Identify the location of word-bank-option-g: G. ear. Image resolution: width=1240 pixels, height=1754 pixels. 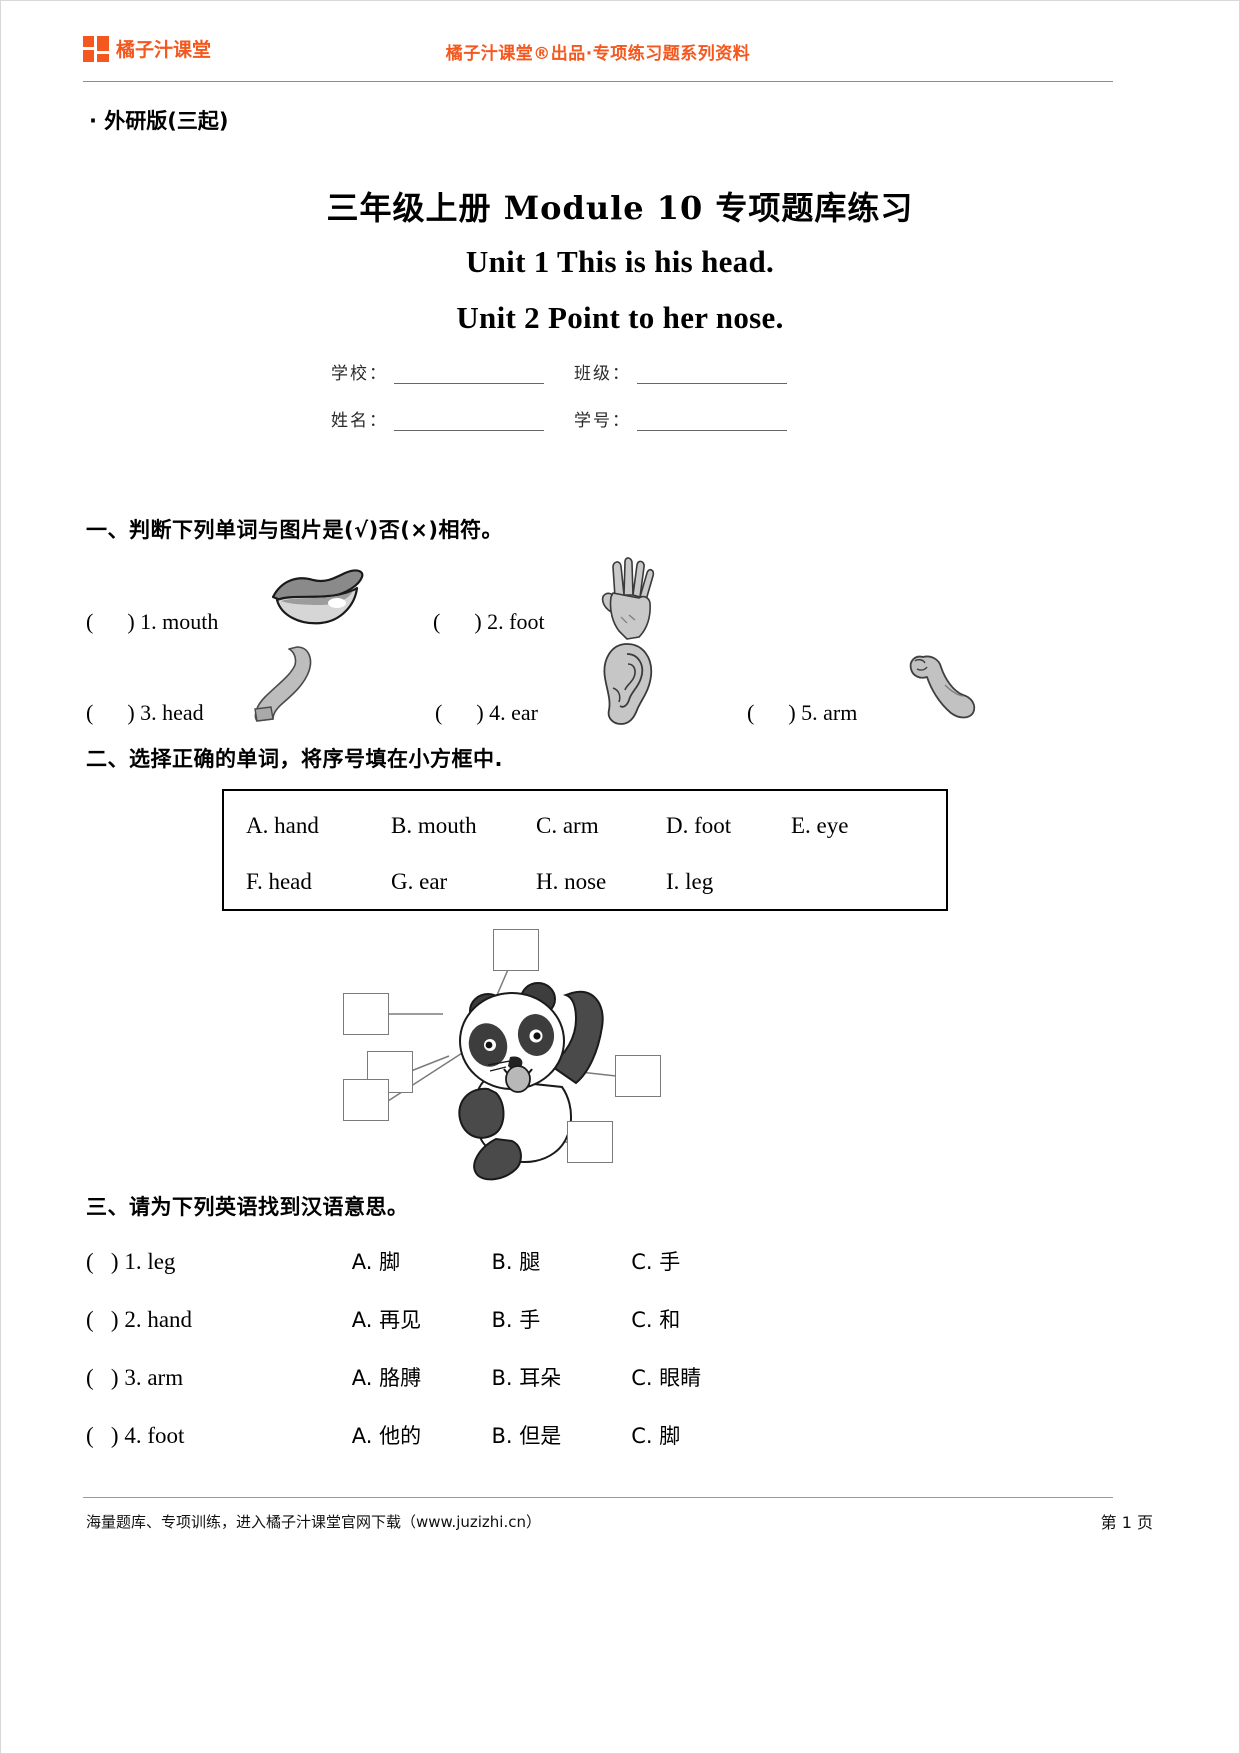
(419, 881).